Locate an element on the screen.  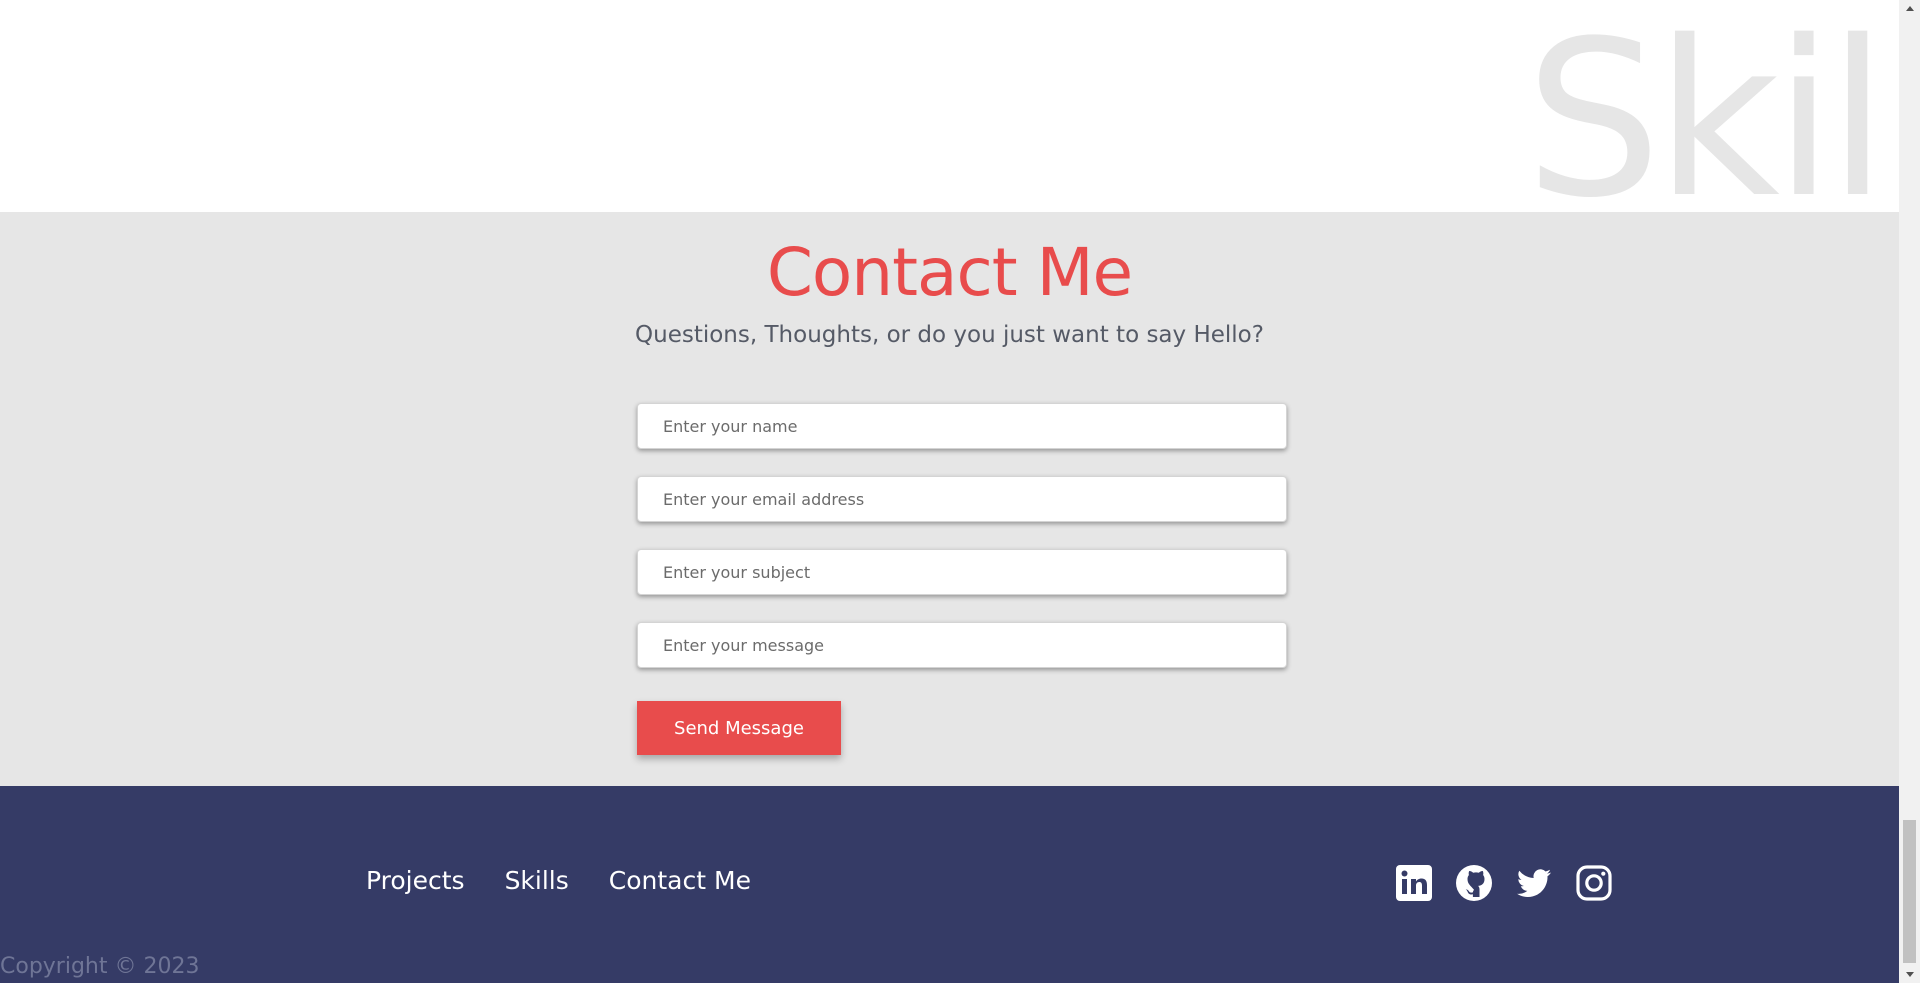
twitter-icon is located at coordinates (1534, 883).